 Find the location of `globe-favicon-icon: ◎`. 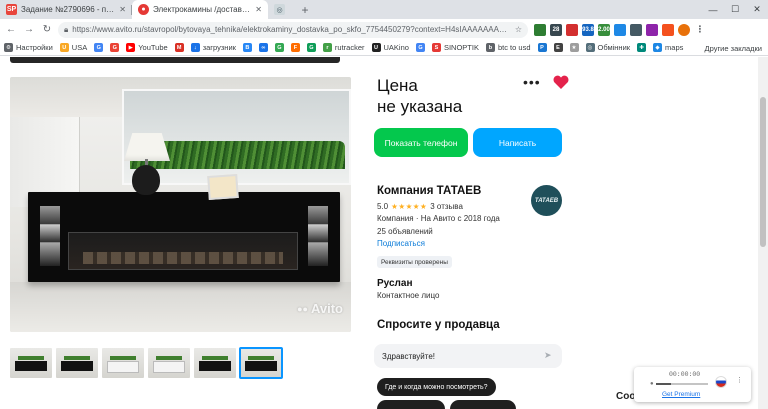

globe-favicon-icon: ◎ is located at coordinates (279, 9).